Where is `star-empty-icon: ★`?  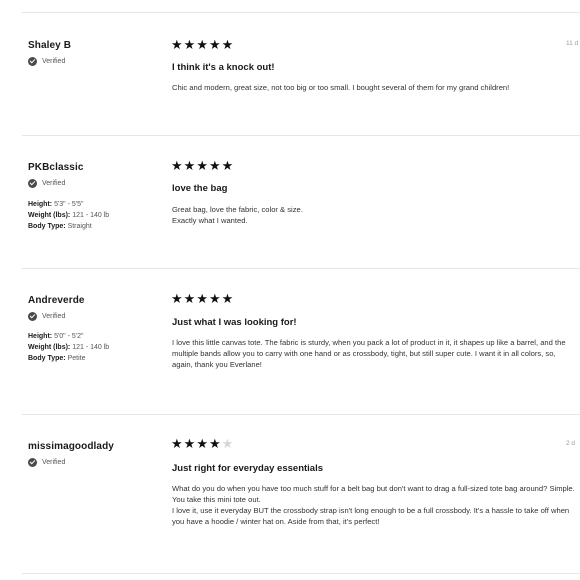
star-empty-icon: ★ is located at coordinates (228, 443).